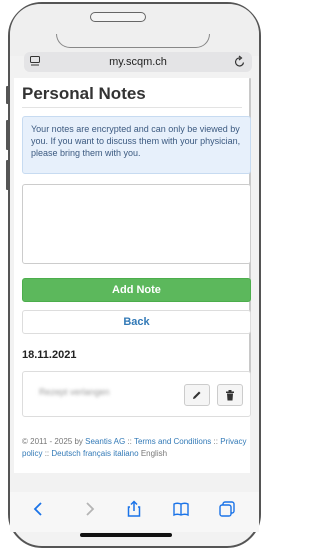  Describe the element at coordinates (136, 394) in the screenshot. I see `note-card: Rezept verlangen` at that location.